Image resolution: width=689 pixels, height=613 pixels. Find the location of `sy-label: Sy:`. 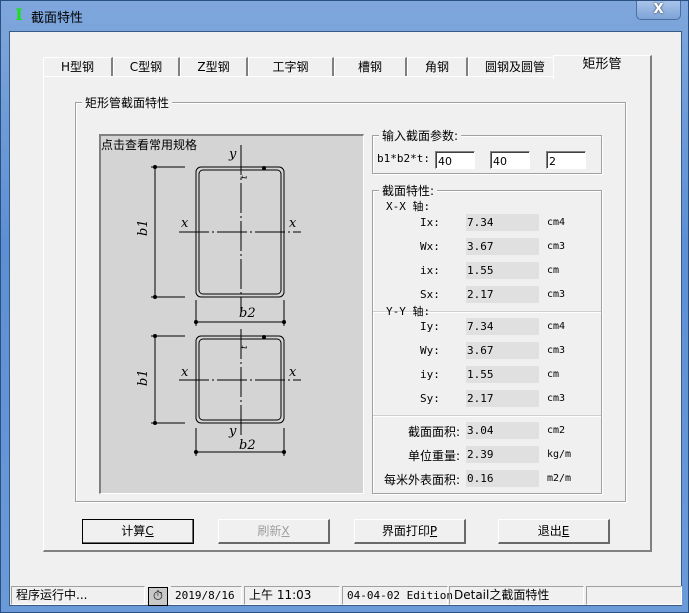

sy-label: Sy: is located at coordinates (430, 398).